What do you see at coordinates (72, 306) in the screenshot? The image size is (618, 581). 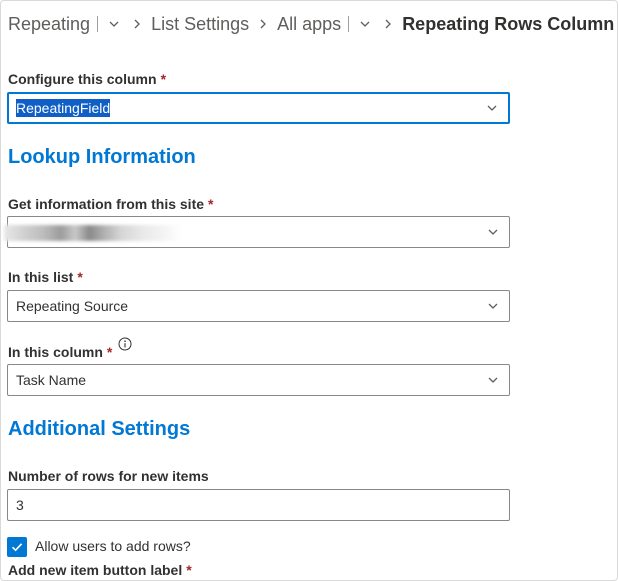 I see `list-value: Repeating Source` at bounding box center [72, 306].